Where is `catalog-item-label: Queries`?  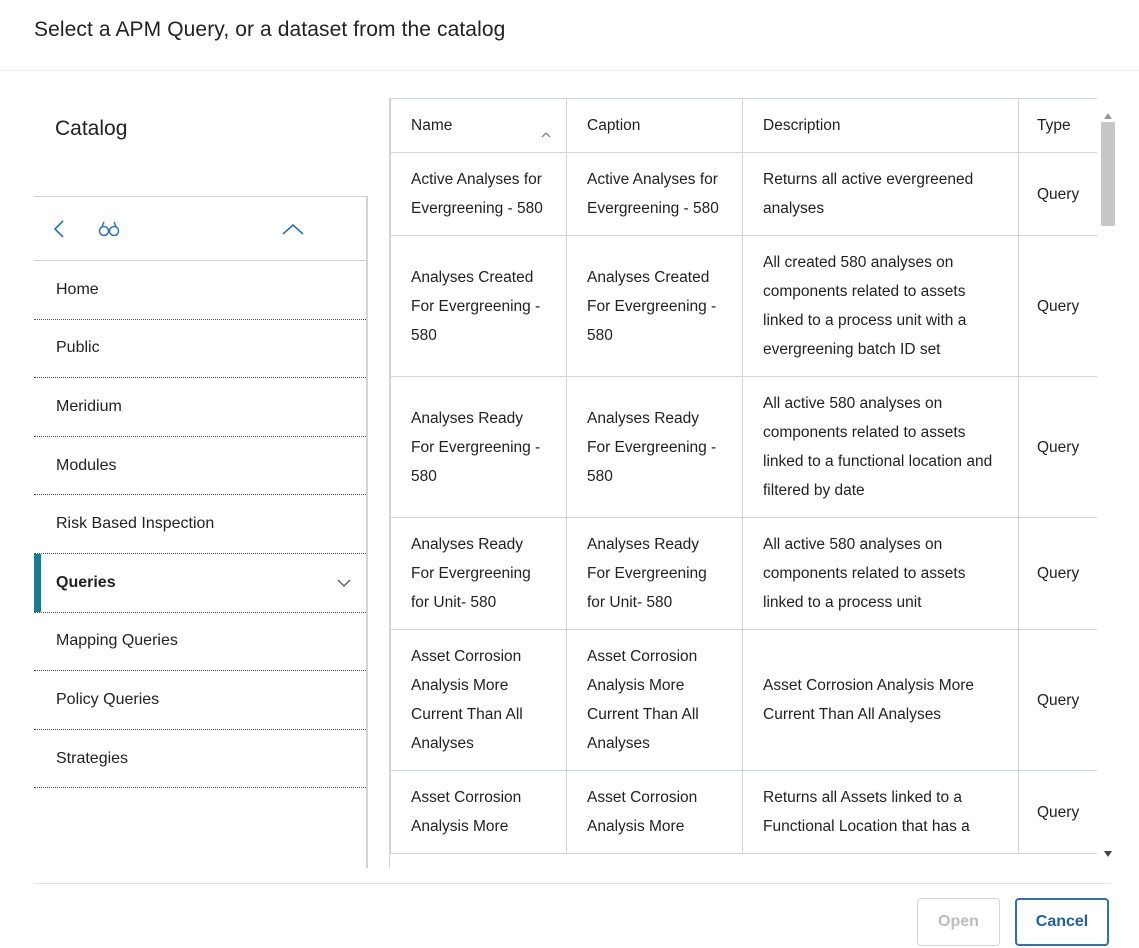 catalog-item-label: Queries is located at coordinates (86, 582).